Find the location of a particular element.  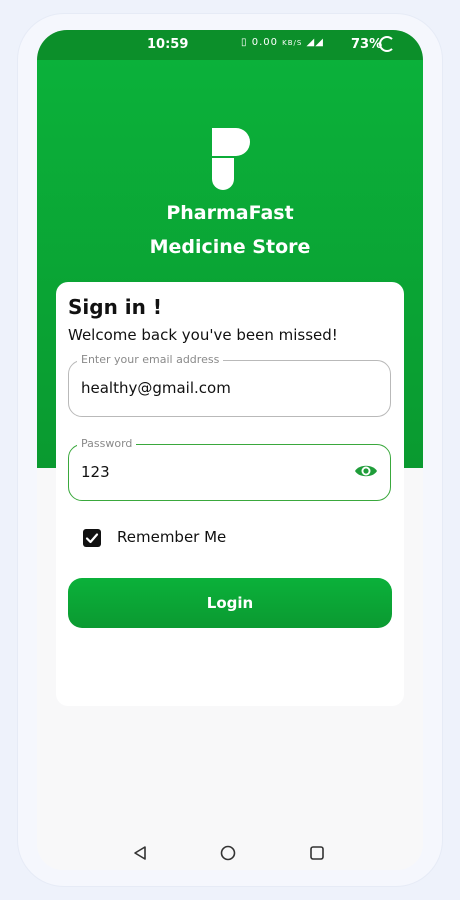

email-input is located at coordinates (211, 388).